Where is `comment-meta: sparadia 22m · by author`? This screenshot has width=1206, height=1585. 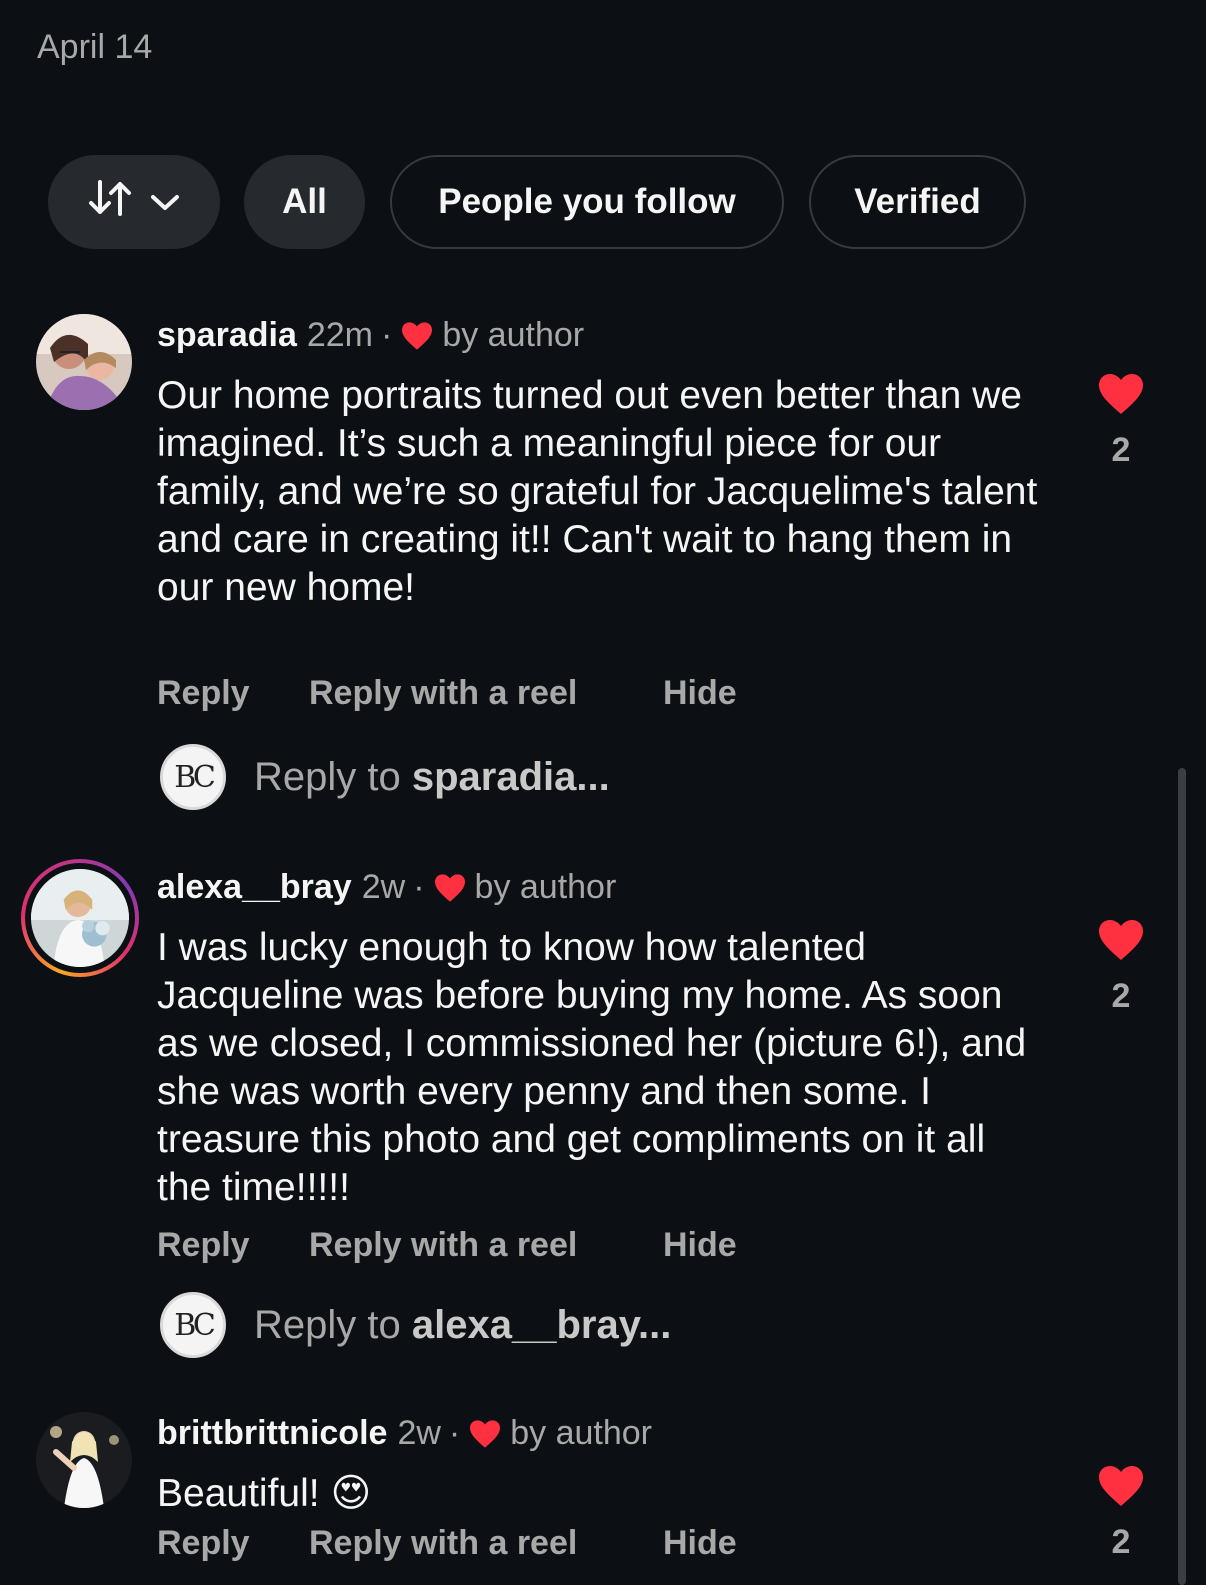
comment-meta: sparadia 22m · by author is located at coordinates (370, 335).